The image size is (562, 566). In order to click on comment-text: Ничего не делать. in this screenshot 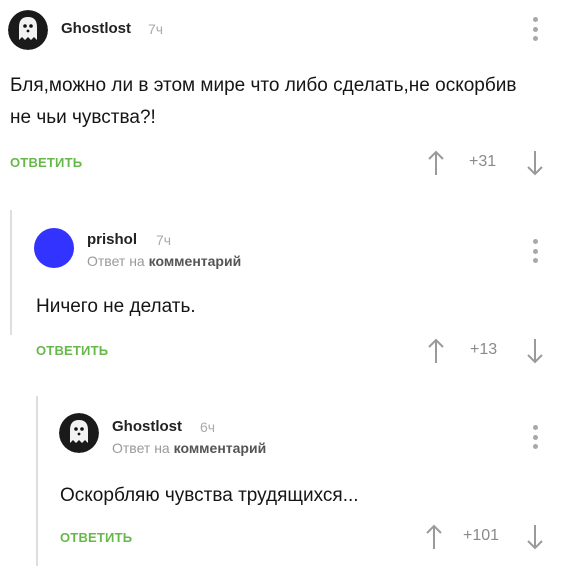, I will do `click(116, 306)`.